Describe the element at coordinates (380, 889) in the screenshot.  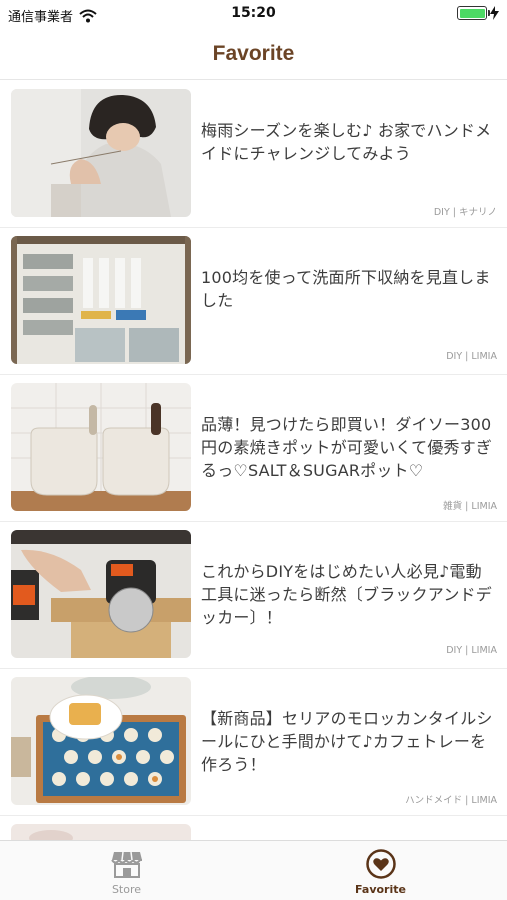
I see `tab-favorite-label: Favorite` at that location.